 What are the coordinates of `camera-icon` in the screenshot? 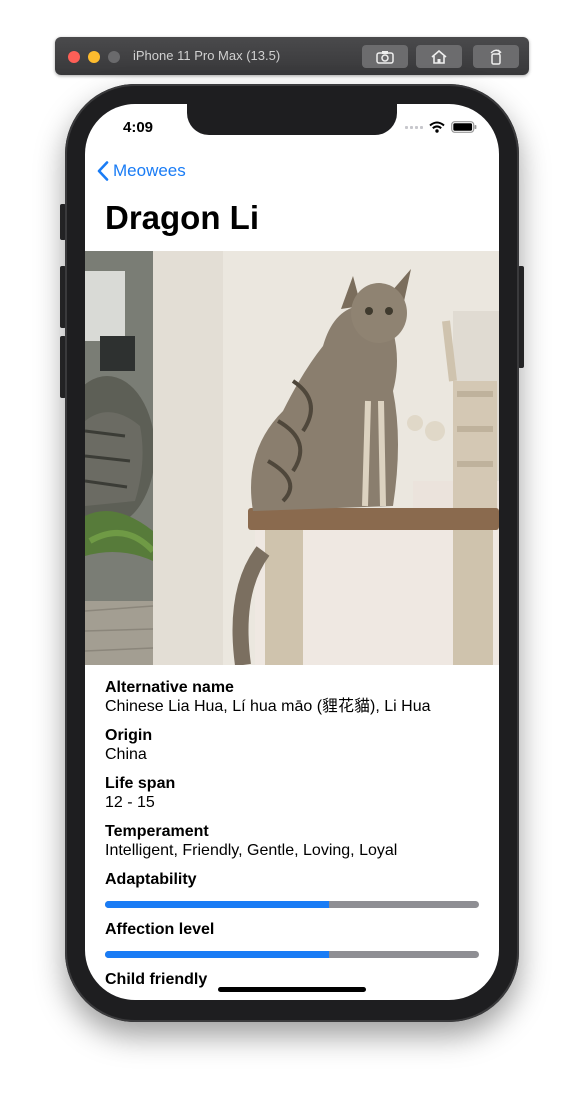 It's located at (385, 57).